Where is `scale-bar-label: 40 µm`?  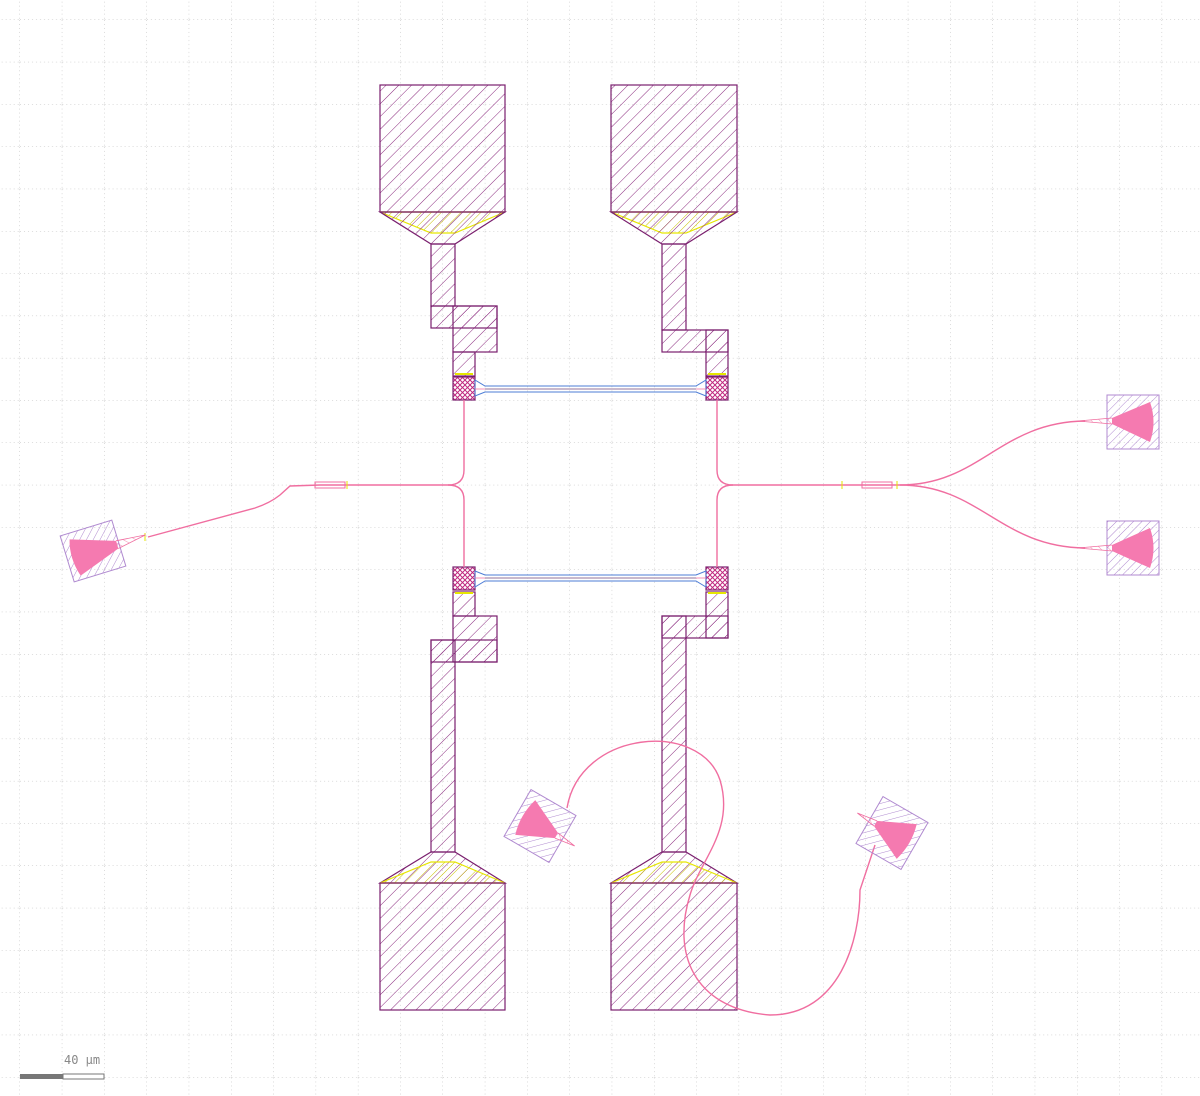 scale-bar-label: 40 µm is located at coordinates (82, 1060).